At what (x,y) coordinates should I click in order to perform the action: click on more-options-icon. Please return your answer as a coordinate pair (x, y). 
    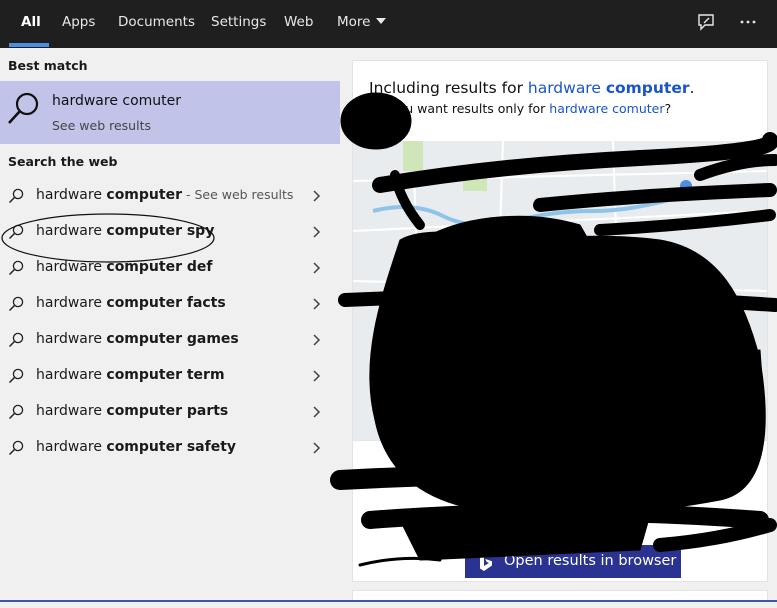
    Looking at the image, I should click on (748, 23).